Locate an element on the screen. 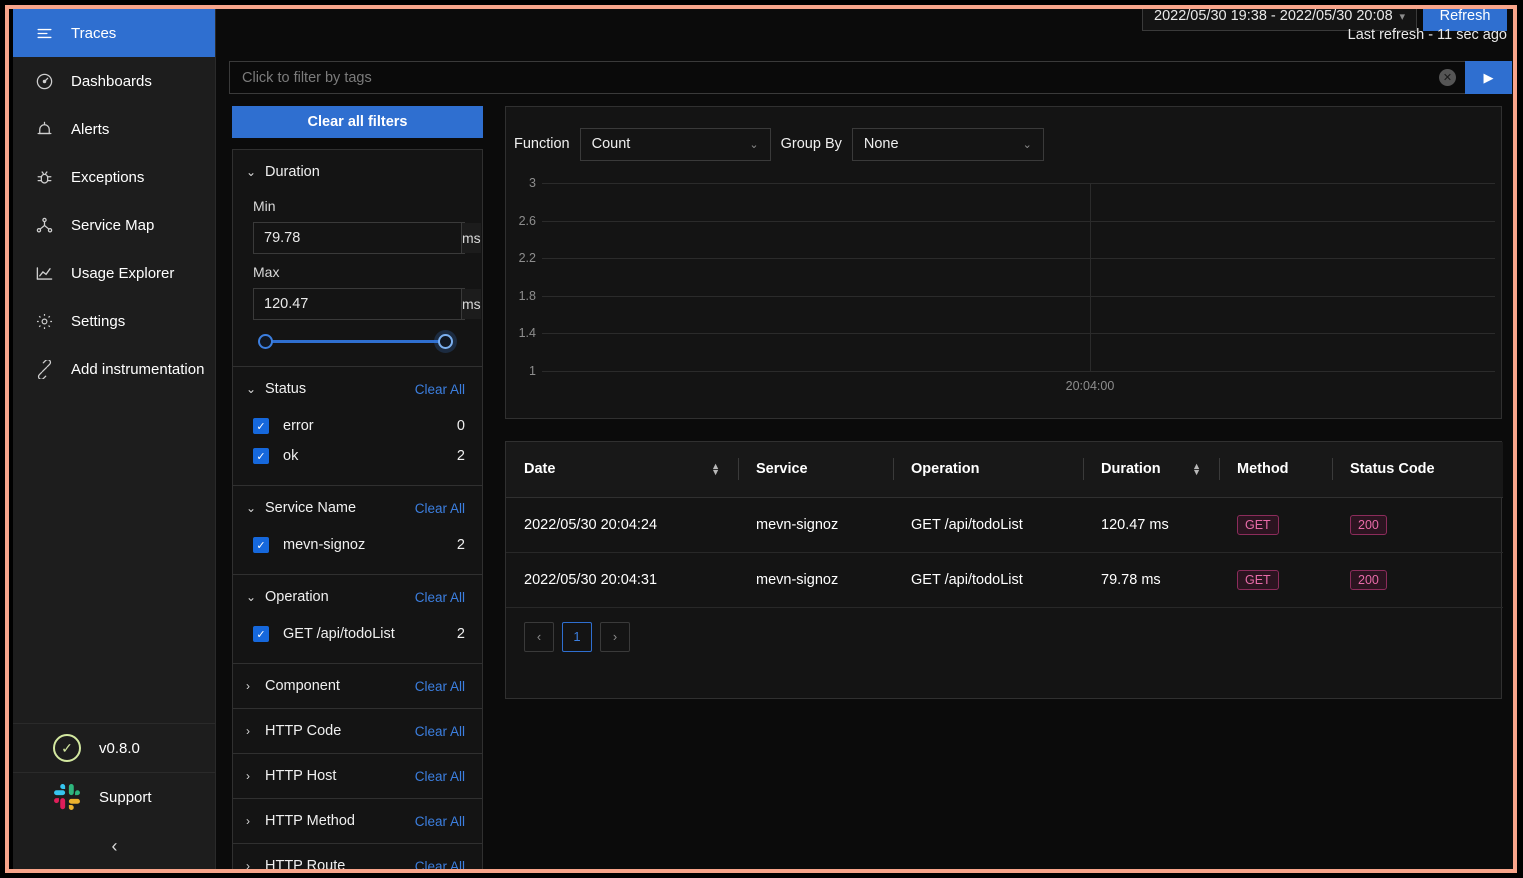 The image size is (1523, 878). filter-section-http-route: › HTTP Route Clear All is located at coordinates (357, 857).